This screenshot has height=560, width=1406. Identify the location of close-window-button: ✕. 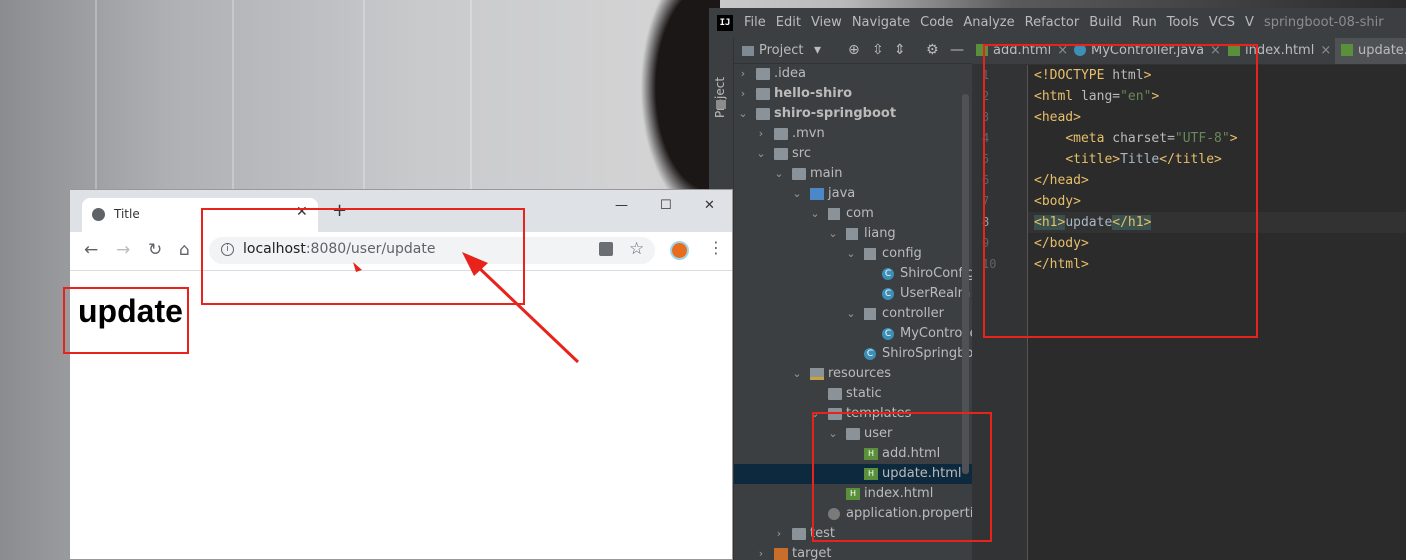
(709, 205).